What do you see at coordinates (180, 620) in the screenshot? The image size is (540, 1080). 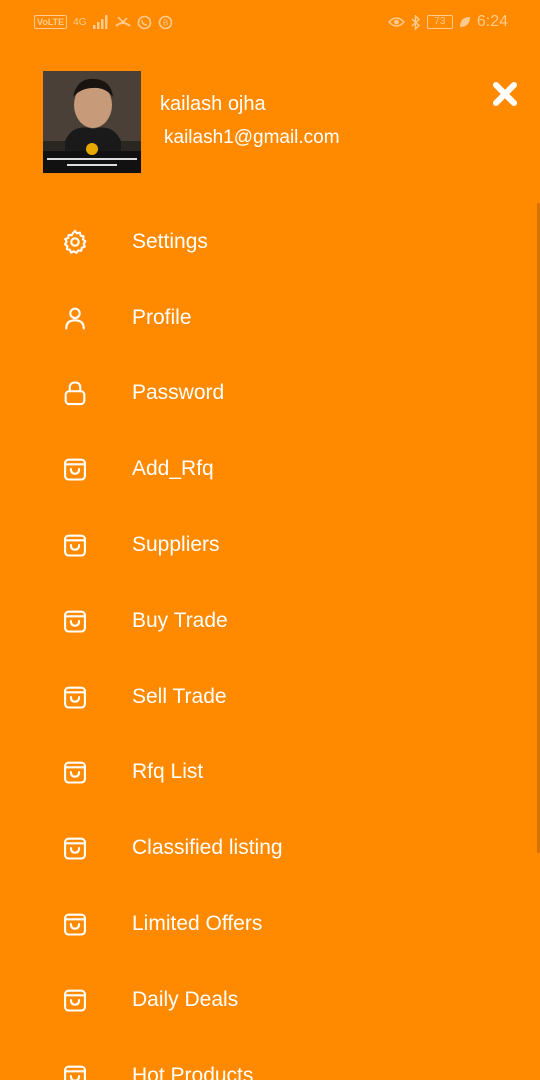 I see `menu-label: Buy Trade` at bounding box center [180, 620].